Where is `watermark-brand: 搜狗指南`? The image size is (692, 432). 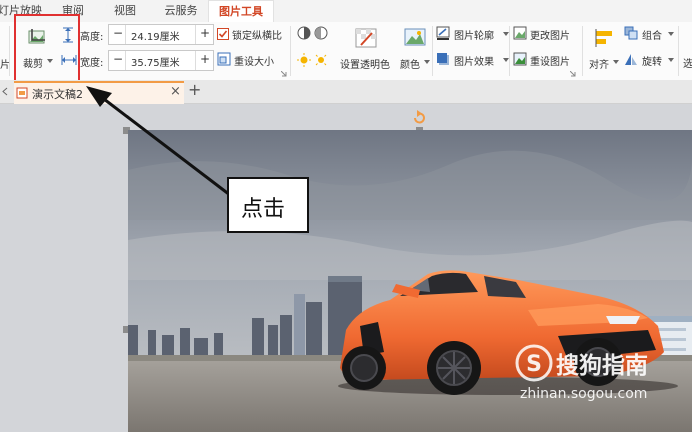 watermark-brand: 搜狗指南 is located at coordinates (602, 366).